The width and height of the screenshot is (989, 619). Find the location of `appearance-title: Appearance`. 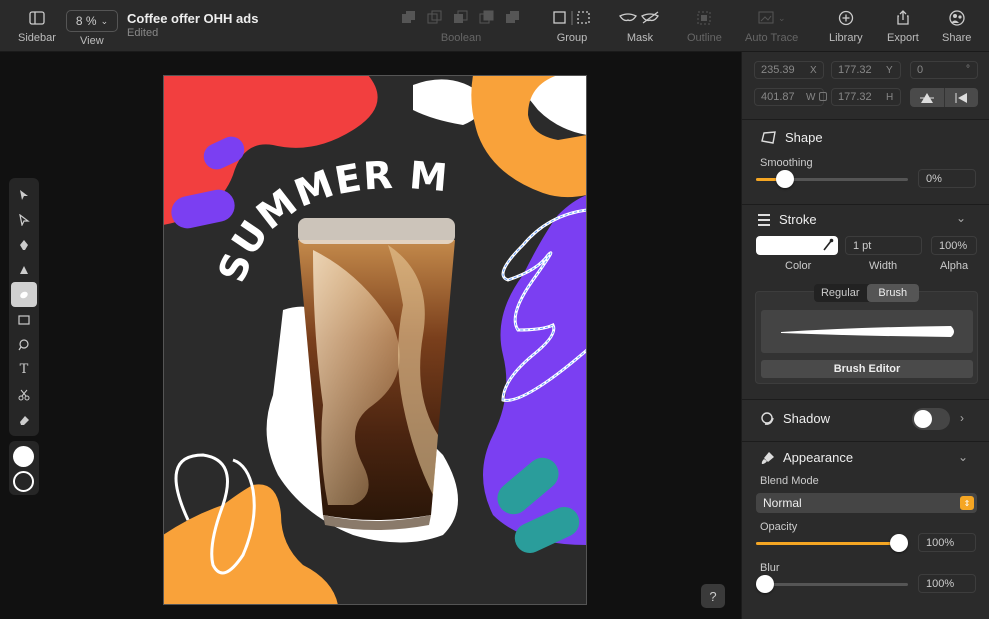

appearance-title: Appearance is located at coordinates (818, 457).